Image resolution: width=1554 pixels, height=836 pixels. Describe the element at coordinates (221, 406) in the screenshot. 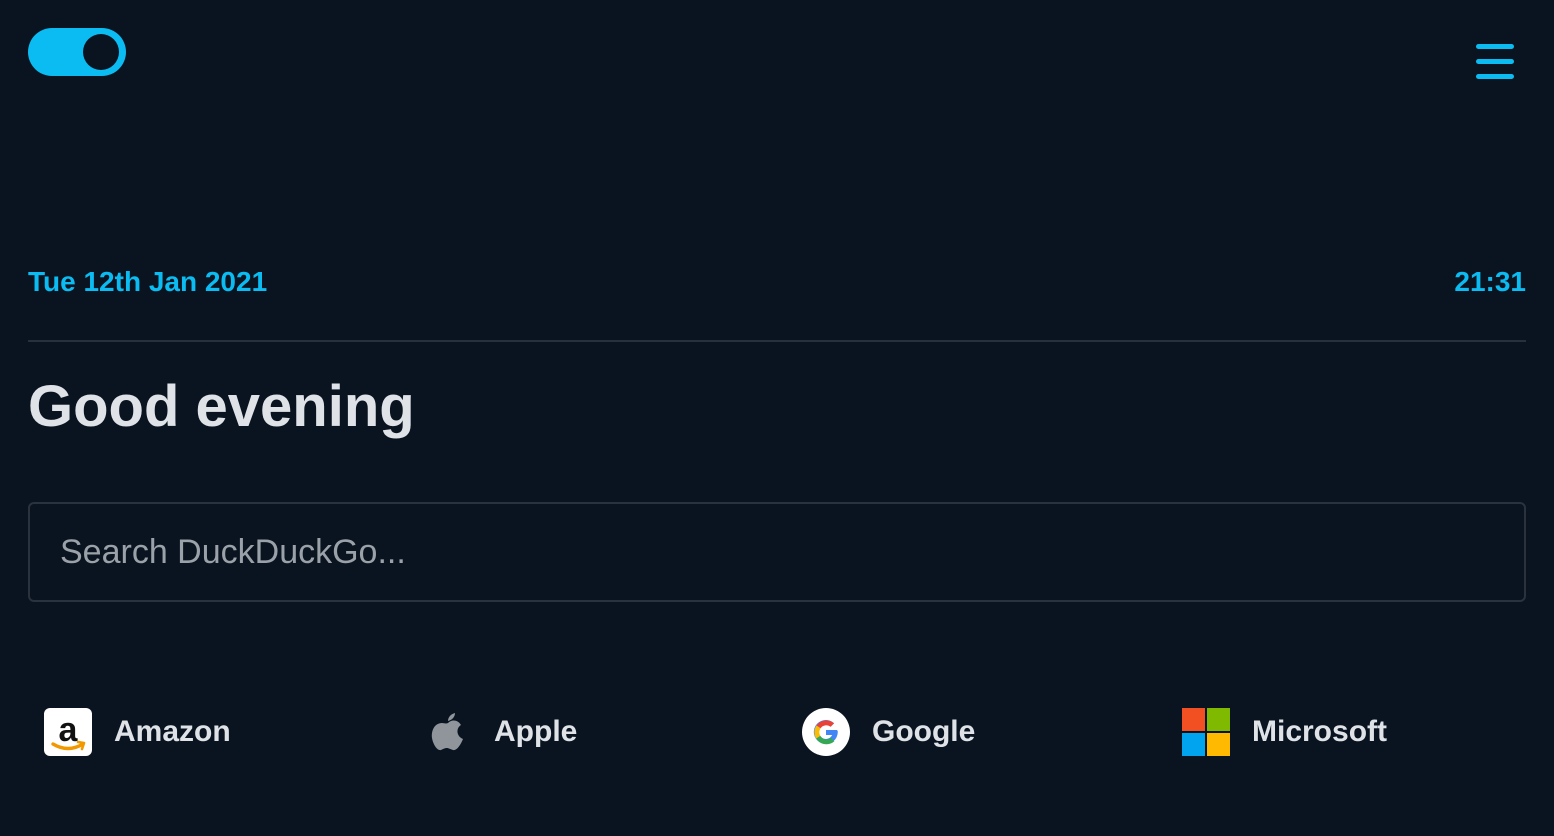

I see `greeting-heading: Good evening` at that location.